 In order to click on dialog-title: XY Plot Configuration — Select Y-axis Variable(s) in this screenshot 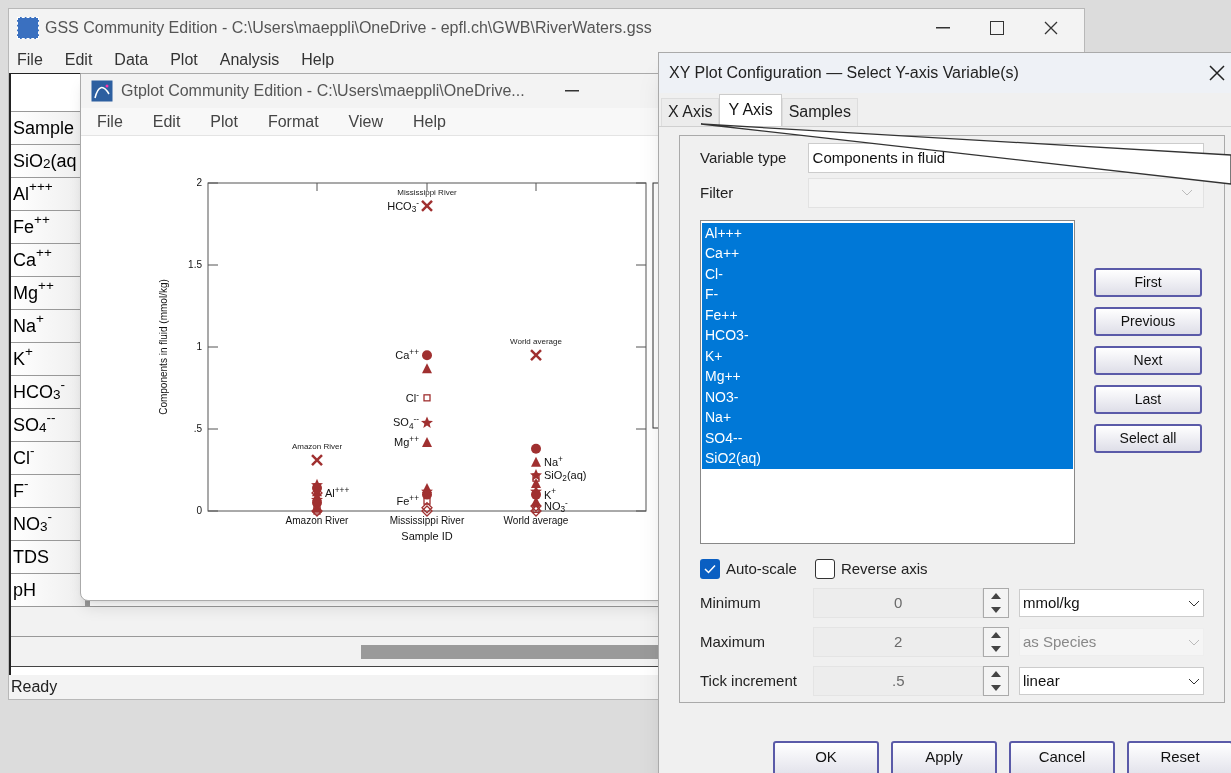, I will do `click(844, 72)`.